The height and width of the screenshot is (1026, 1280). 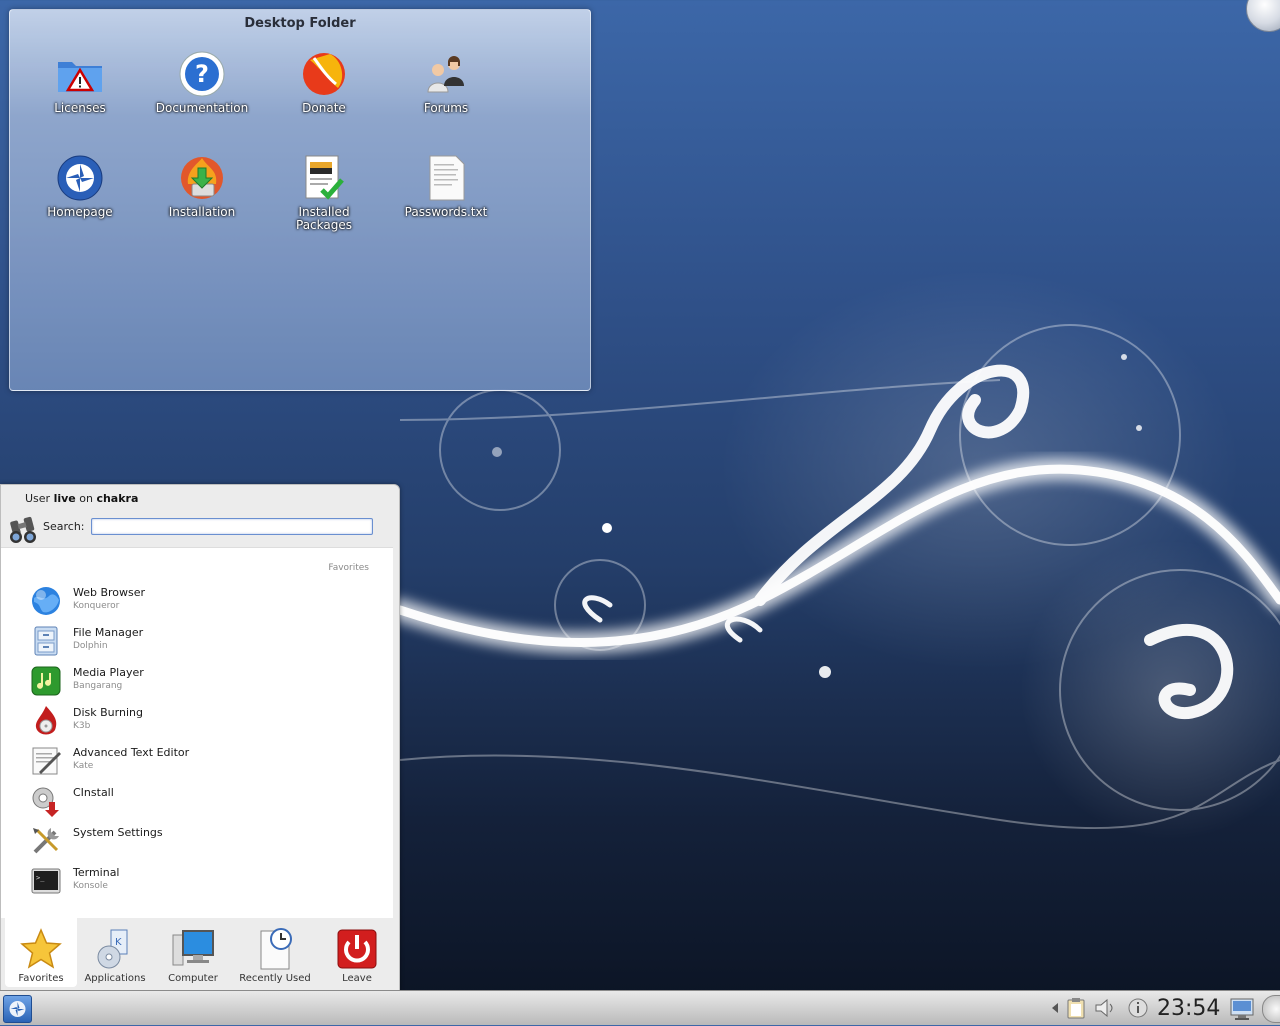 What do you see at coordinates (90, 646) in the screenshot?
I see `favorite-subtitle: Dolphin` at bounding box center [90, 646].